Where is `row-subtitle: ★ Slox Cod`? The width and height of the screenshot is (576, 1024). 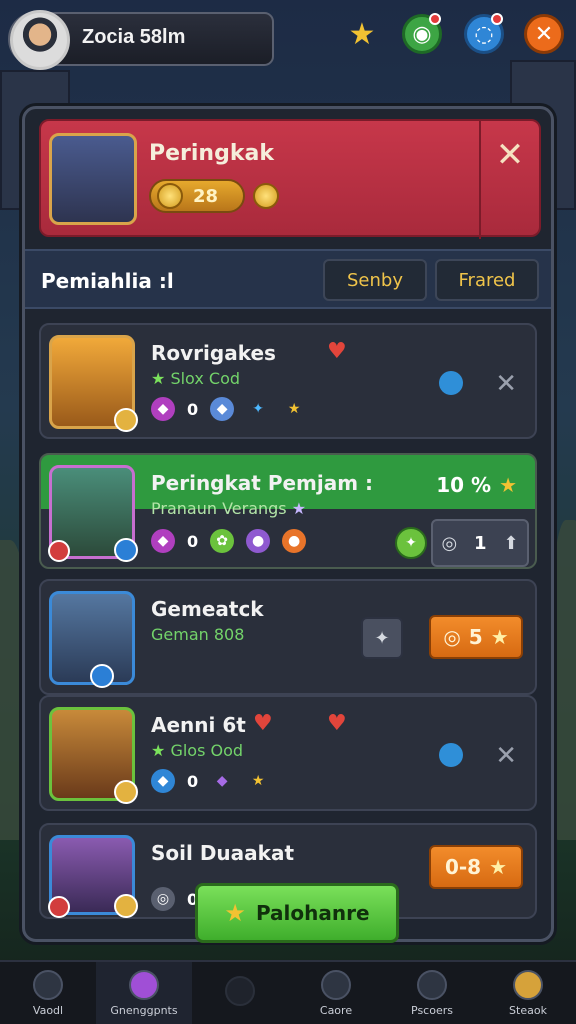 row-subtitle: ★ Slox Cod is located at coordinates (196, 378).